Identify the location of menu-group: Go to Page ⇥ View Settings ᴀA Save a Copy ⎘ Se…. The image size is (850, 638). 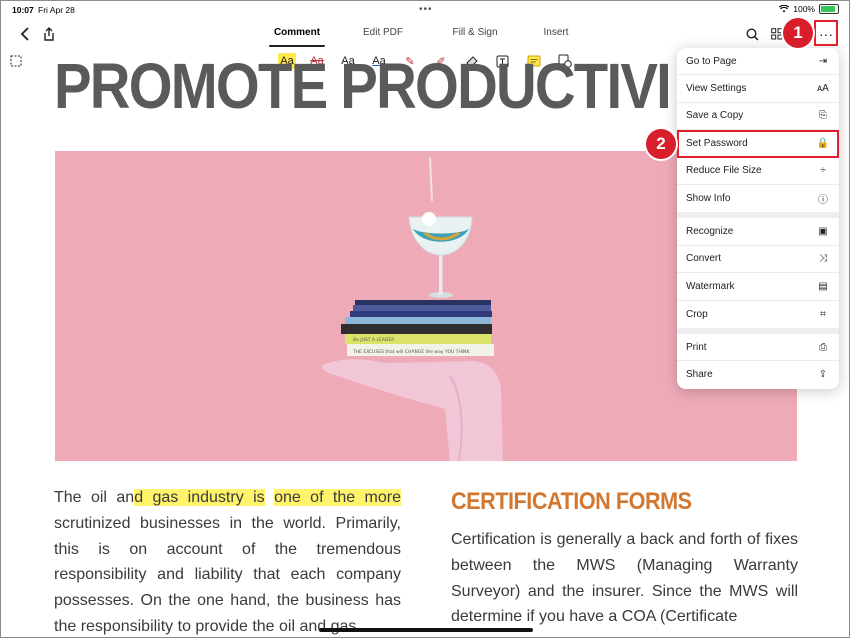
(758, 133).